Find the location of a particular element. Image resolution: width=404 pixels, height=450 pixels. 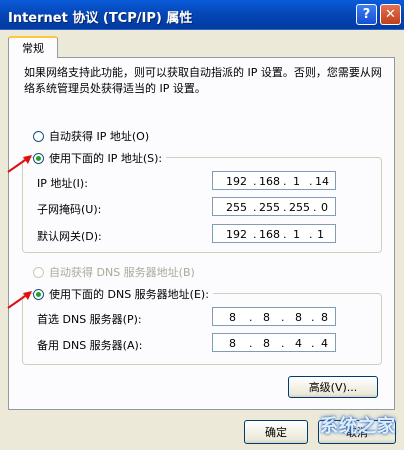

radio-manual-ip: 使用下面的 IP 地址(S): is located at coordinates (100, 158).